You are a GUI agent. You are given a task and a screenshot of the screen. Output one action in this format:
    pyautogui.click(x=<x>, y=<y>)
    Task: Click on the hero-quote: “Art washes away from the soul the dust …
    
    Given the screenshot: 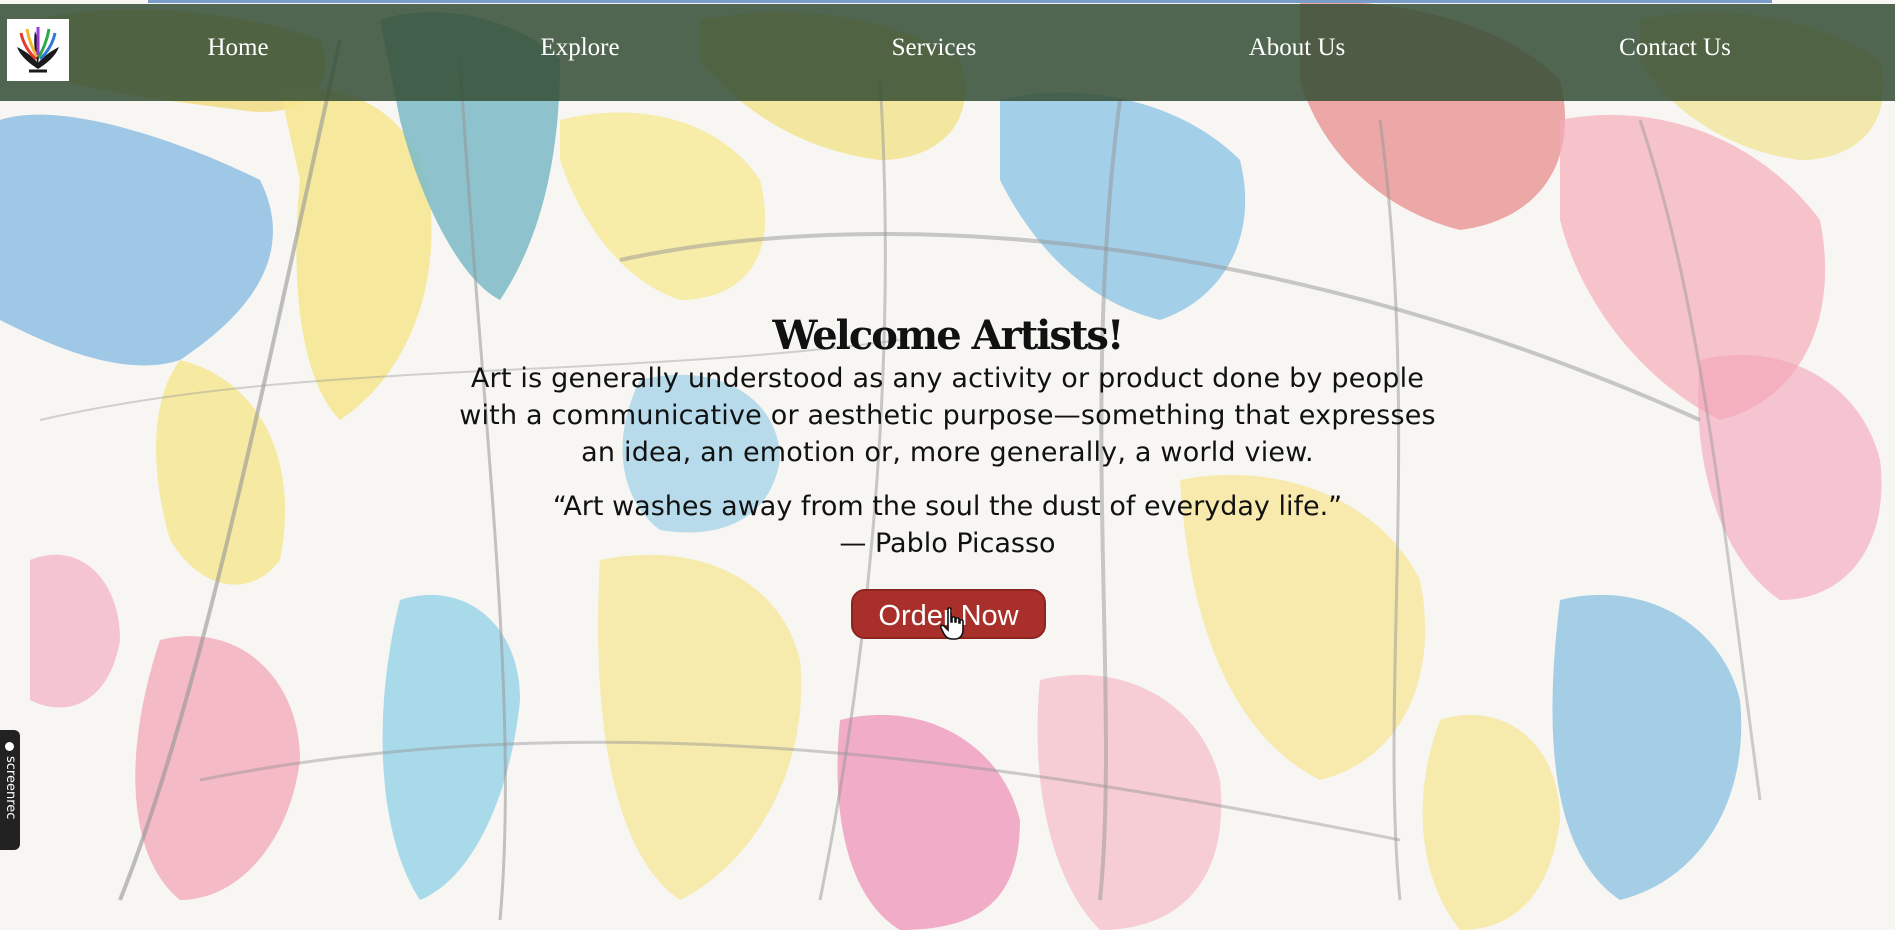 What is the action you would take?
    pyautogui.click(x=947, y=506)
    